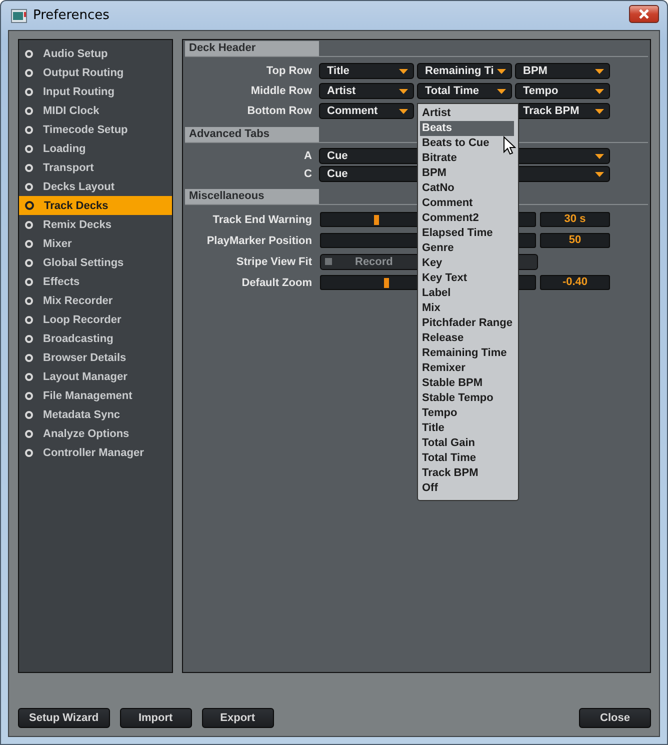  I want to click on row-label: Track End Warning, so click(262, 220).